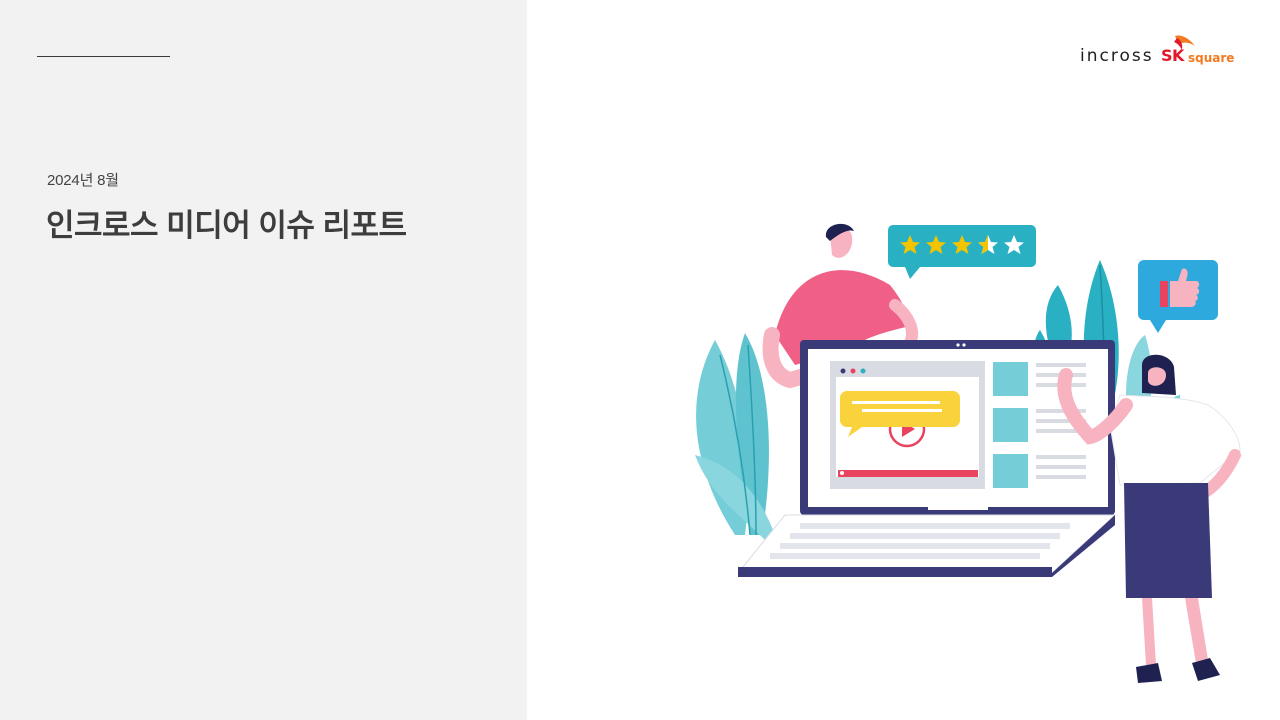 This screenshot has width=1280, height=720. Describe the element at coordinates (226, 225) in the screenshot. I see `report-title: 인크로스 미디어 이슈 리포트` at that location.